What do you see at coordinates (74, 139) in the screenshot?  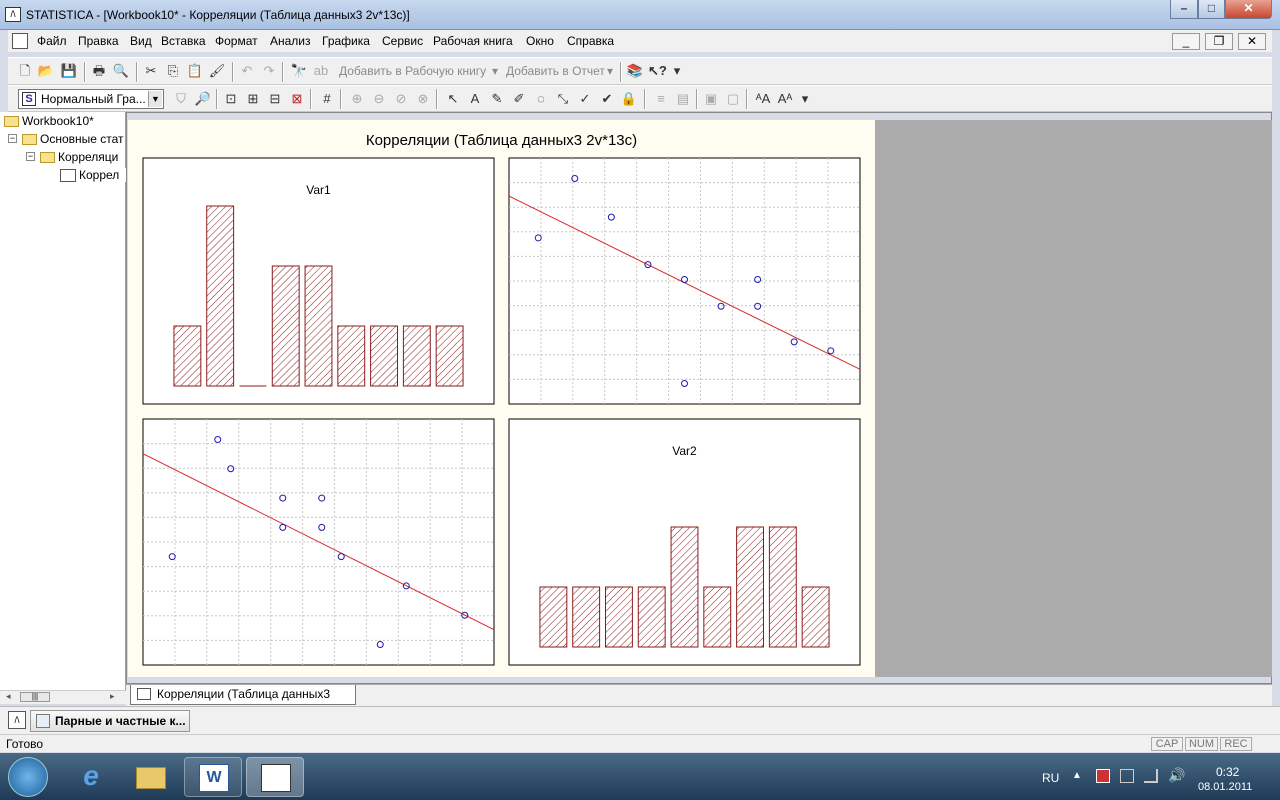 I see `tree-node-basic-stats: Основные стат` at bounding box center [74, 139].